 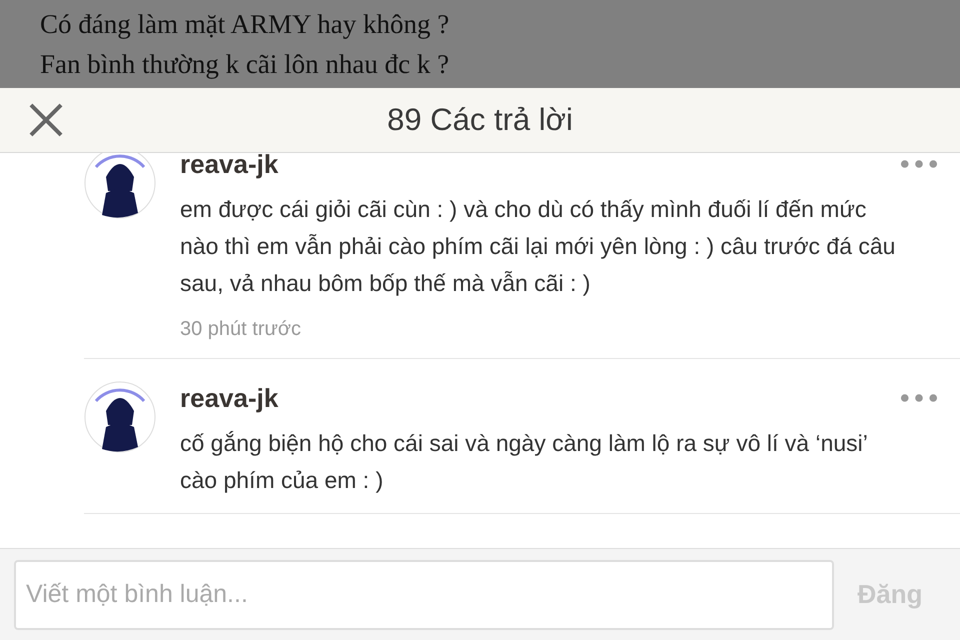 I want to click on close-icon, so click(x=46, y=120).